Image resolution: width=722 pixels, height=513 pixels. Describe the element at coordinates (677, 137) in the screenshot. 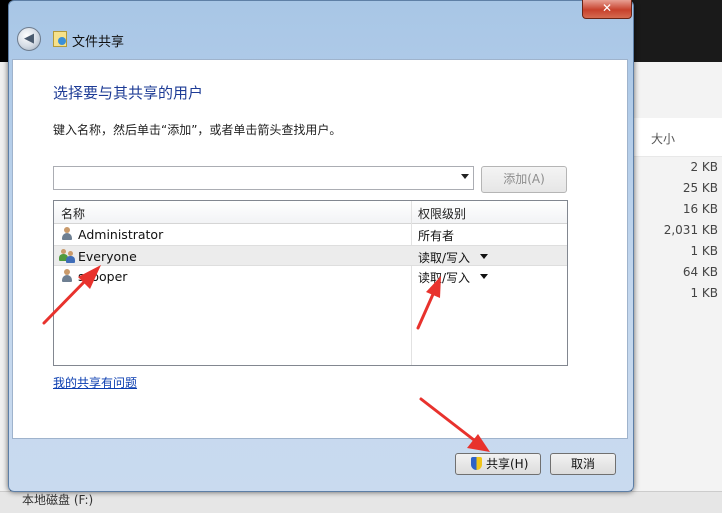

I see `background-column-header` at that location.